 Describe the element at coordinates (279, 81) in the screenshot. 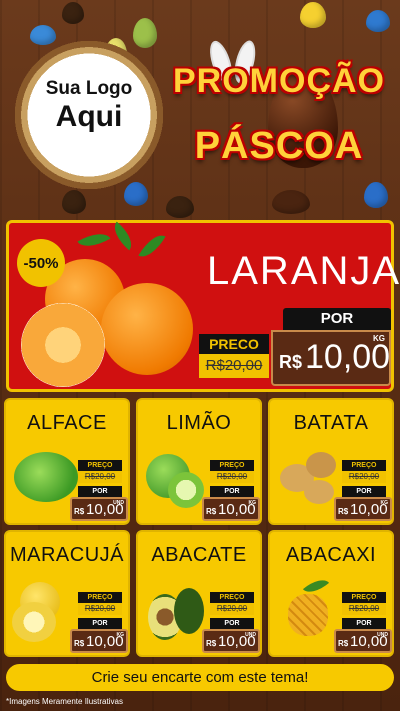

I see `promo-title-line-1: PROMOÇÃO` at that location.